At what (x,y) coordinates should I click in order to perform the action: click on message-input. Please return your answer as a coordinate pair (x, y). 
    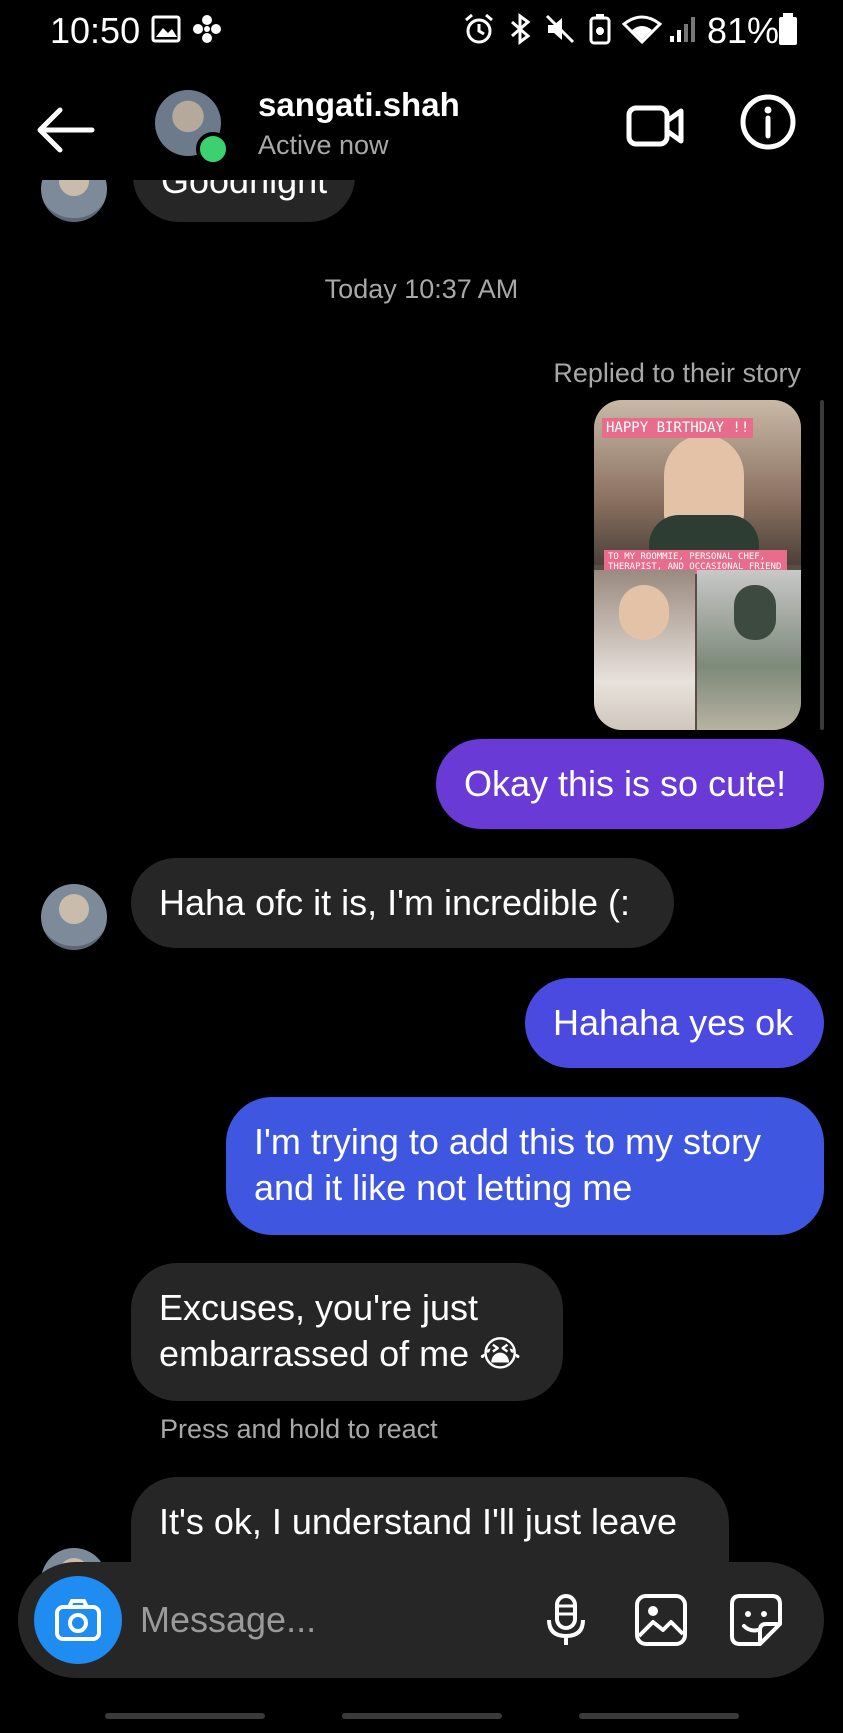
    Looking at the image, I should click on (340, 1620).